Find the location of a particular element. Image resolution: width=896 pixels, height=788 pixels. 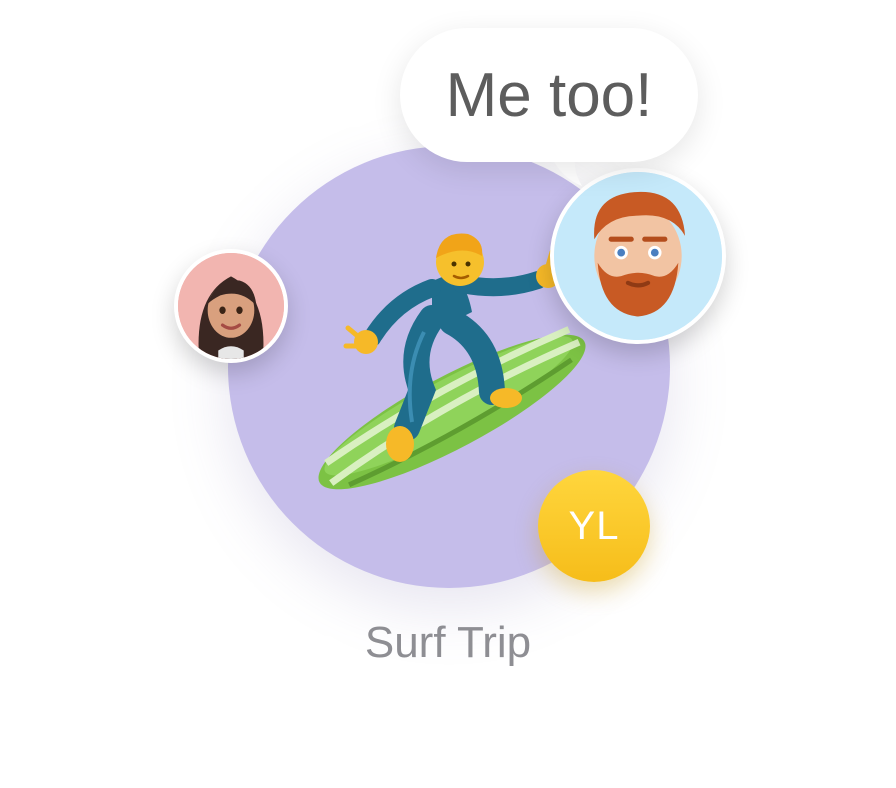

avatar-woman-memoji is located at coordinates (231, 306).